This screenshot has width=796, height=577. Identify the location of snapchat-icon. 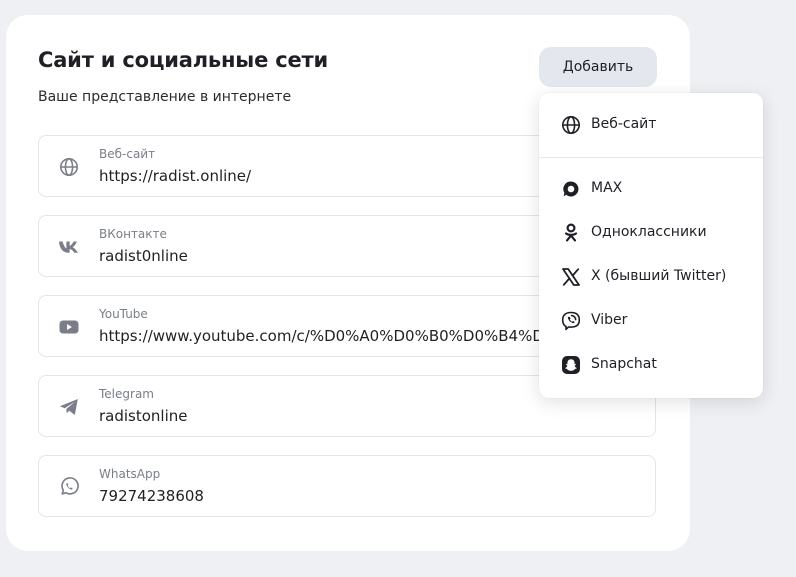
(571, 365).